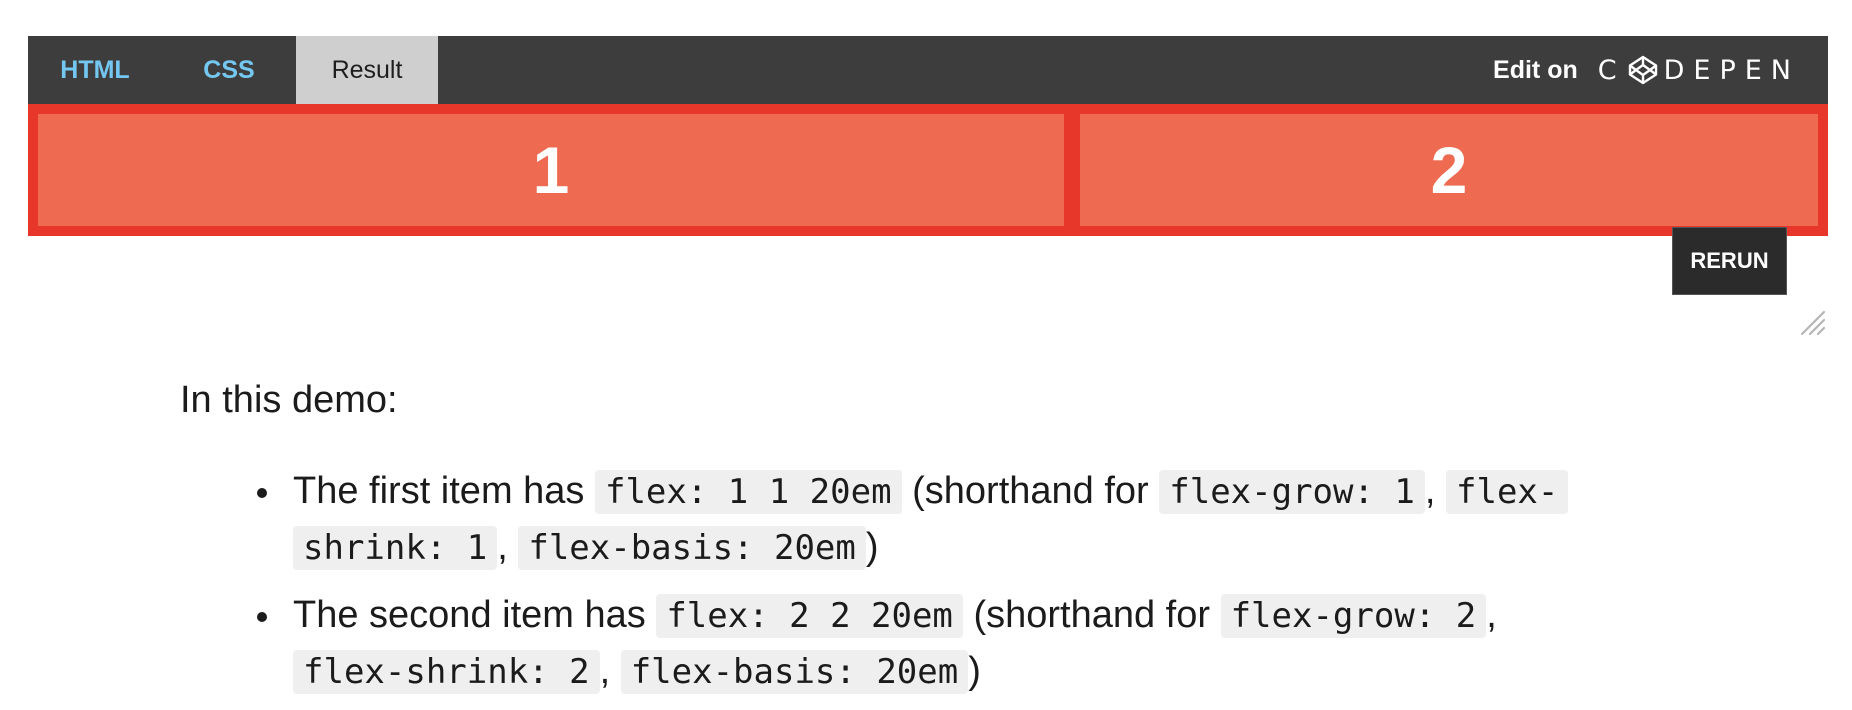 The height and width of the screenshot is (710, 1852). Describe the element at coordinates (748, 492) in the screenshot. I see `code-snippet: flex: 1 1 20em` at that location.